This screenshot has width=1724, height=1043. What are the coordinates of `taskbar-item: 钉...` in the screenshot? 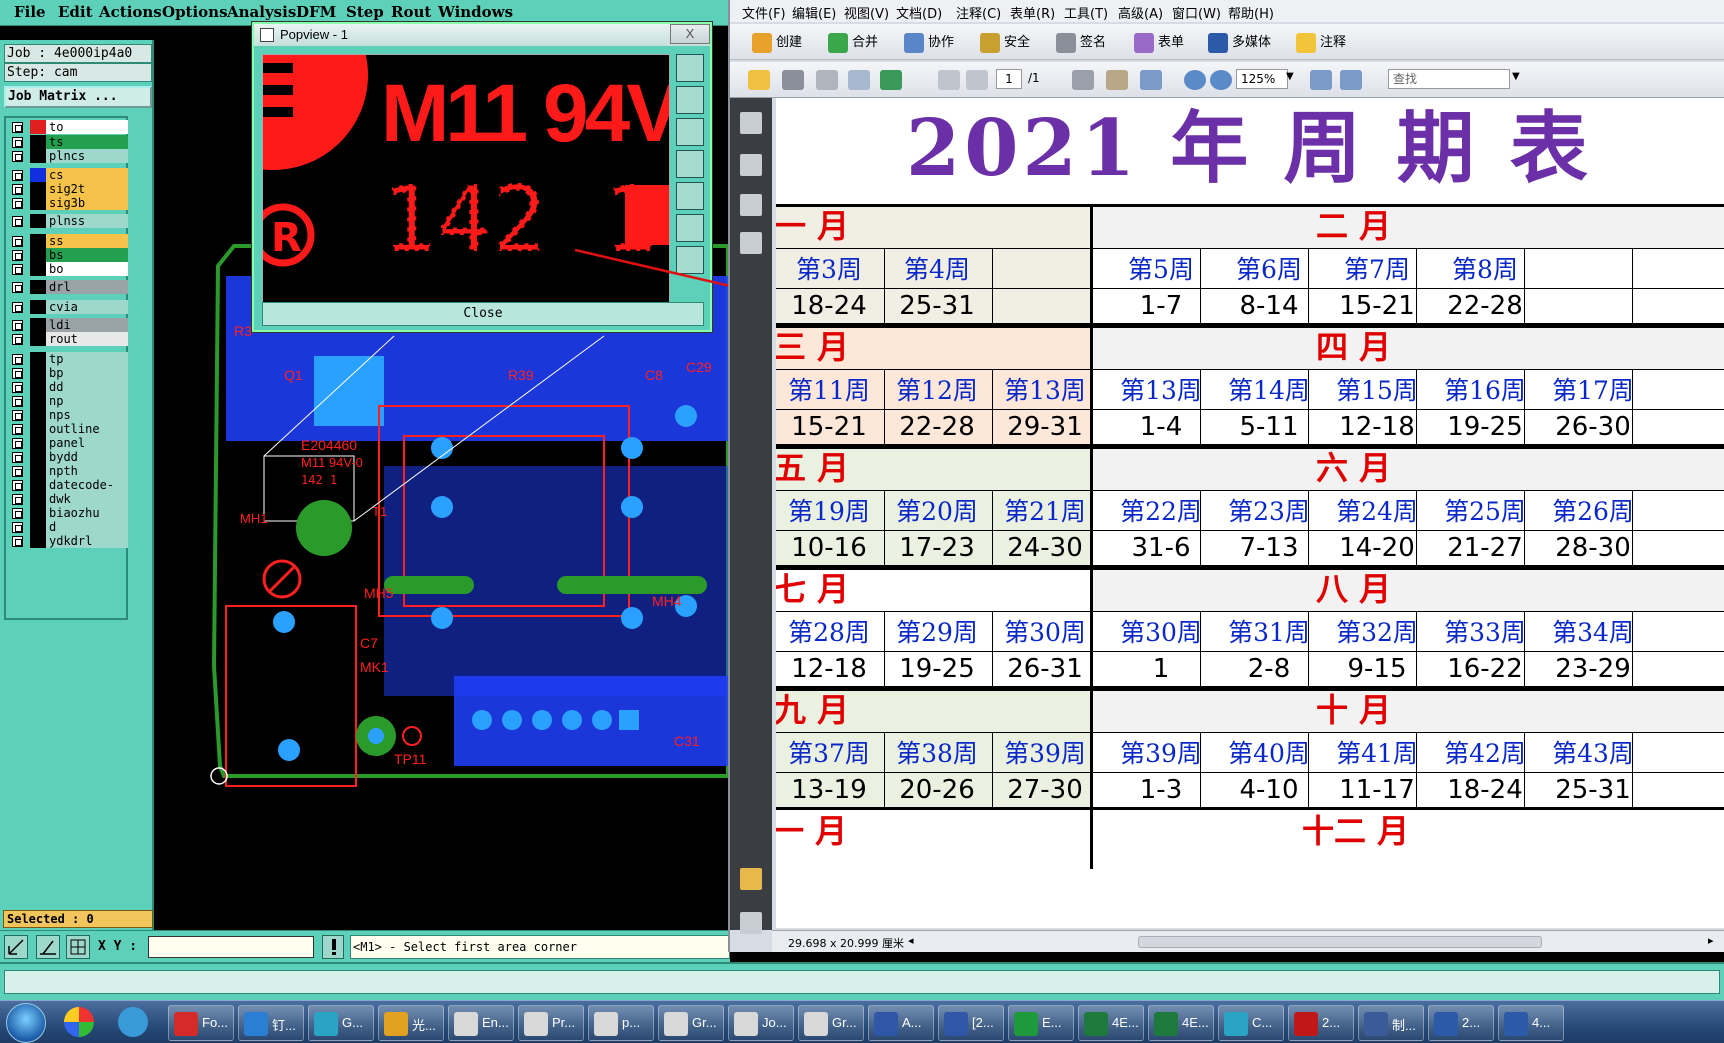 It's located at (271, 1023).